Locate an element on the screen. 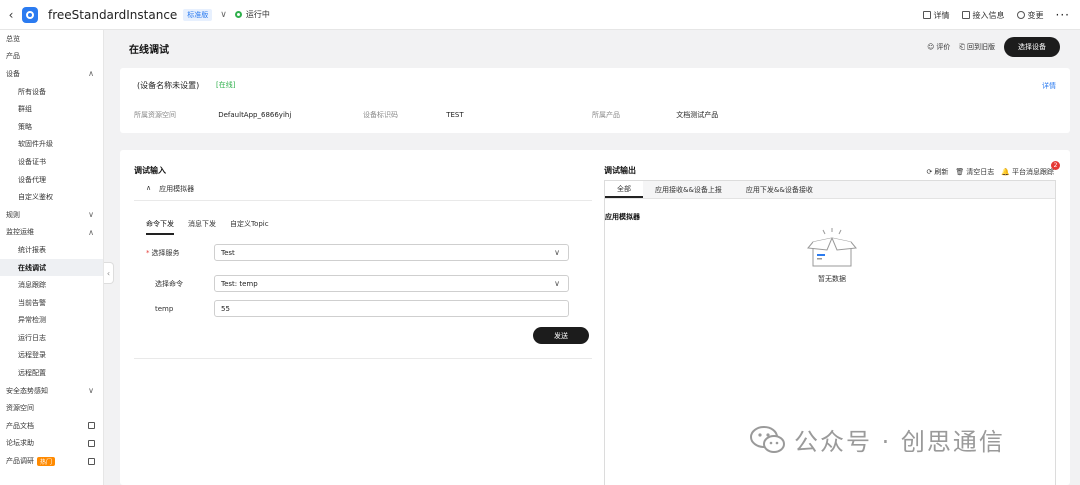 This screenshot has height=485, width=1080. change-label: 变更 is located at coordinates (1035, 15).